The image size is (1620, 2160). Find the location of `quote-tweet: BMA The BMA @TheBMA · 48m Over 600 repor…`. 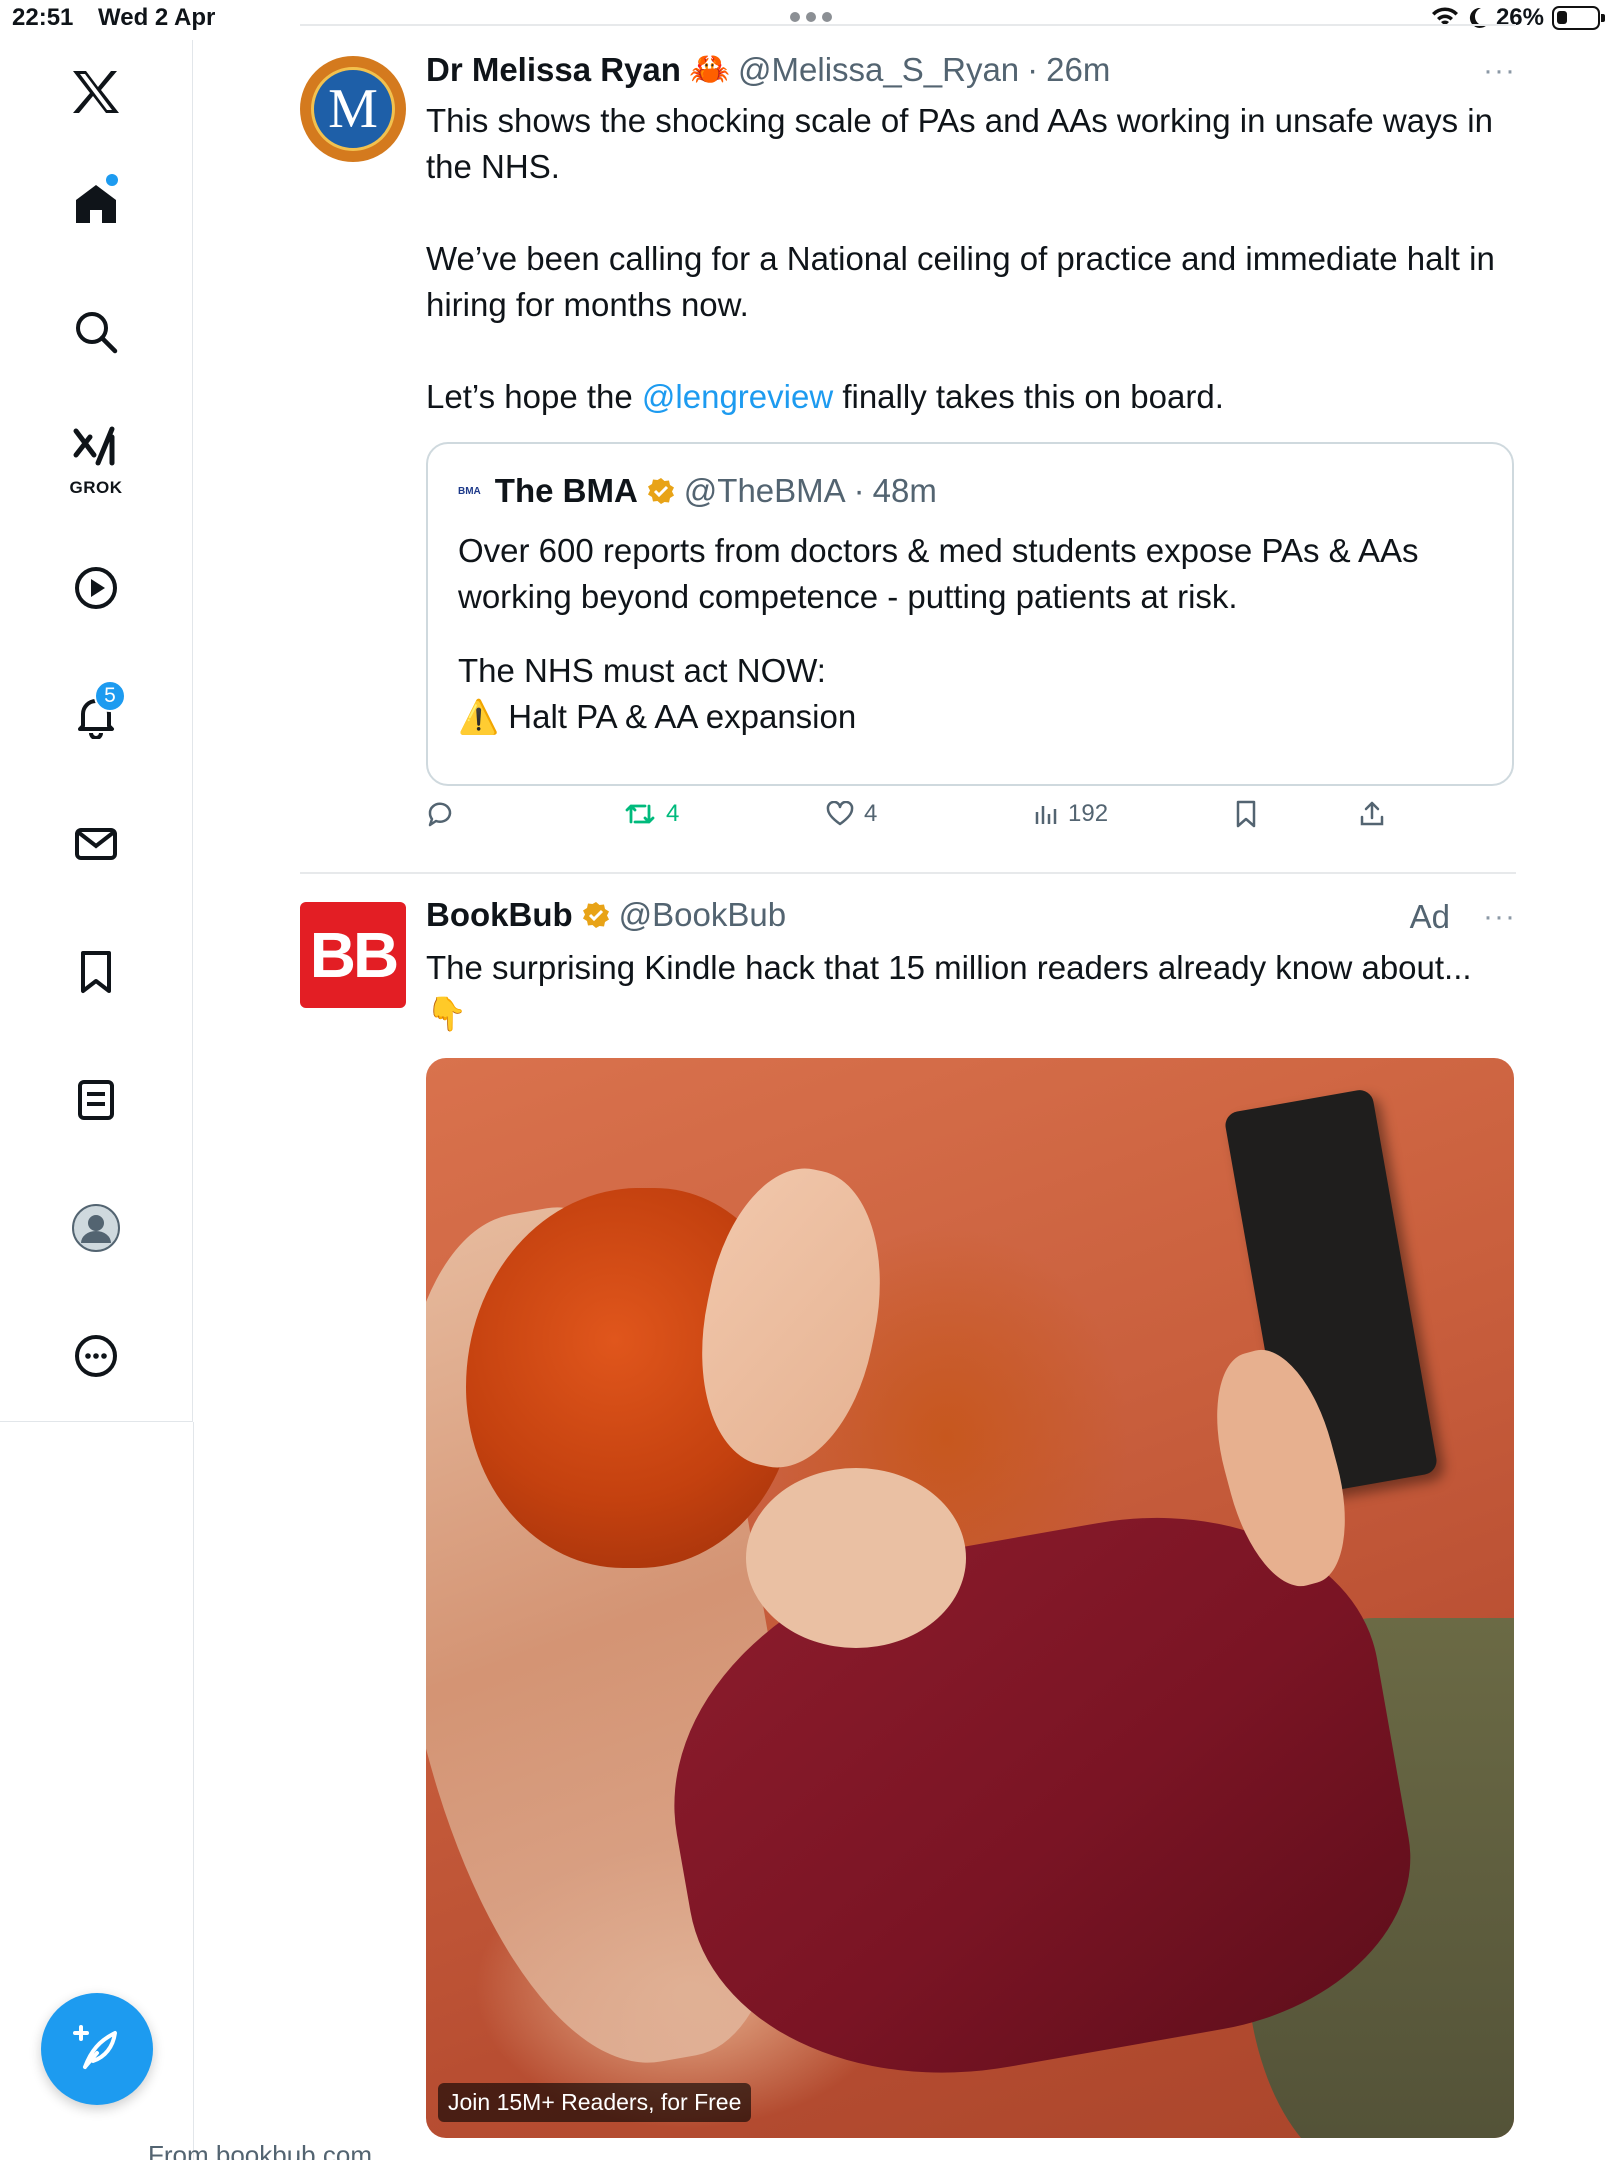

quote-tweet: BMA The BMA @TheBMA · 48m Over 600 repor… is located at coordinates (970, 614).